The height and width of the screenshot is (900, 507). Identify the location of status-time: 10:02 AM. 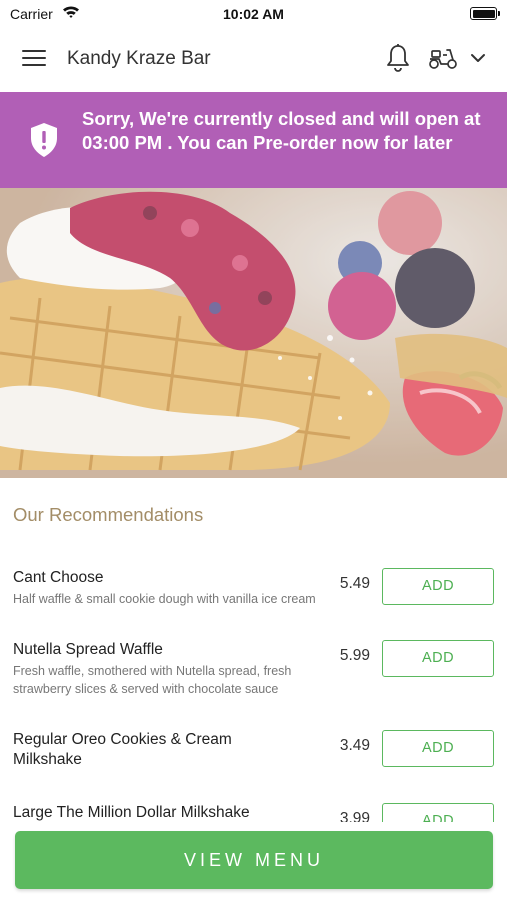
(253, 14).